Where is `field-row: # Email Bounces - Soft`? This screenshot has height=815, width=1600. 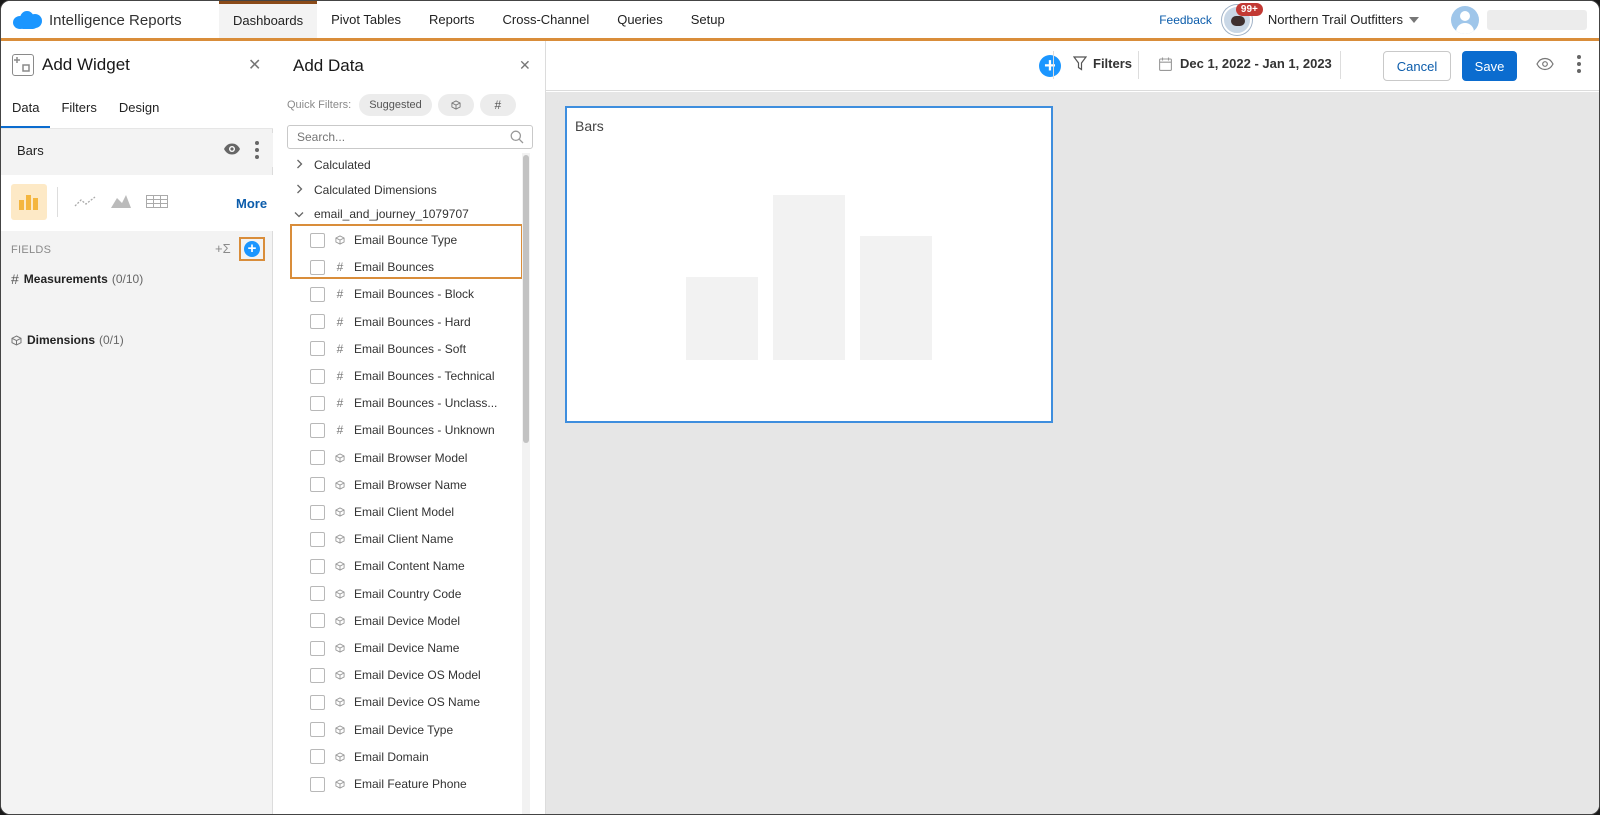
field-row: # Email Bounces - Soft is located at coordinates (388, 349).